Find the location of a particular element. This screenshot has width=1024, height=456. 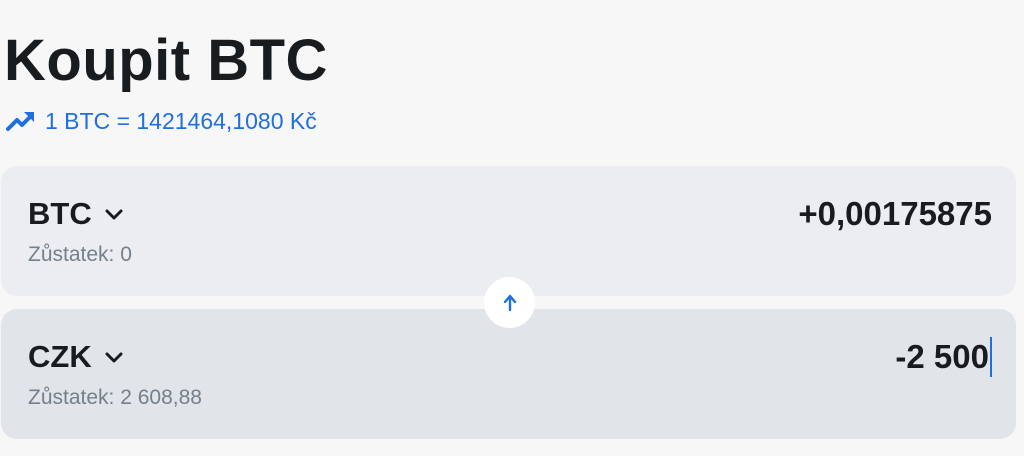

from-balance: Zůstatek: 0 is located at coordinates (80, 254).